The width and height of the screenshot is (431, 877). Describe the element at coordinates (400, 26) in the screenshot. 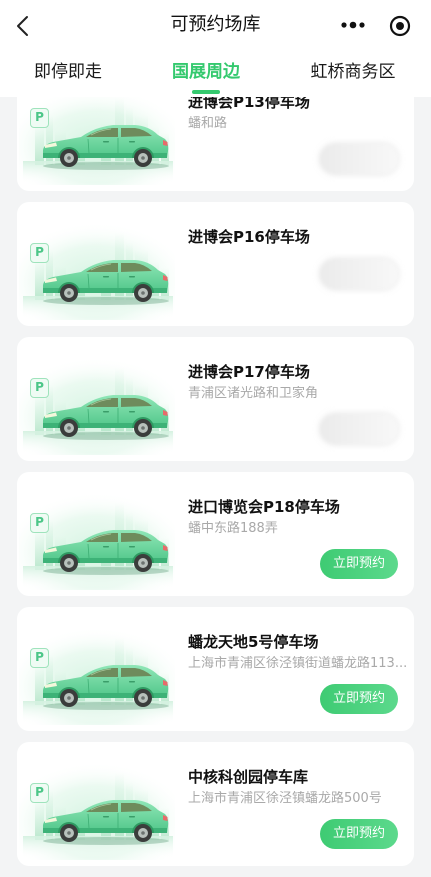

I see `target-circle-icon` at that location.